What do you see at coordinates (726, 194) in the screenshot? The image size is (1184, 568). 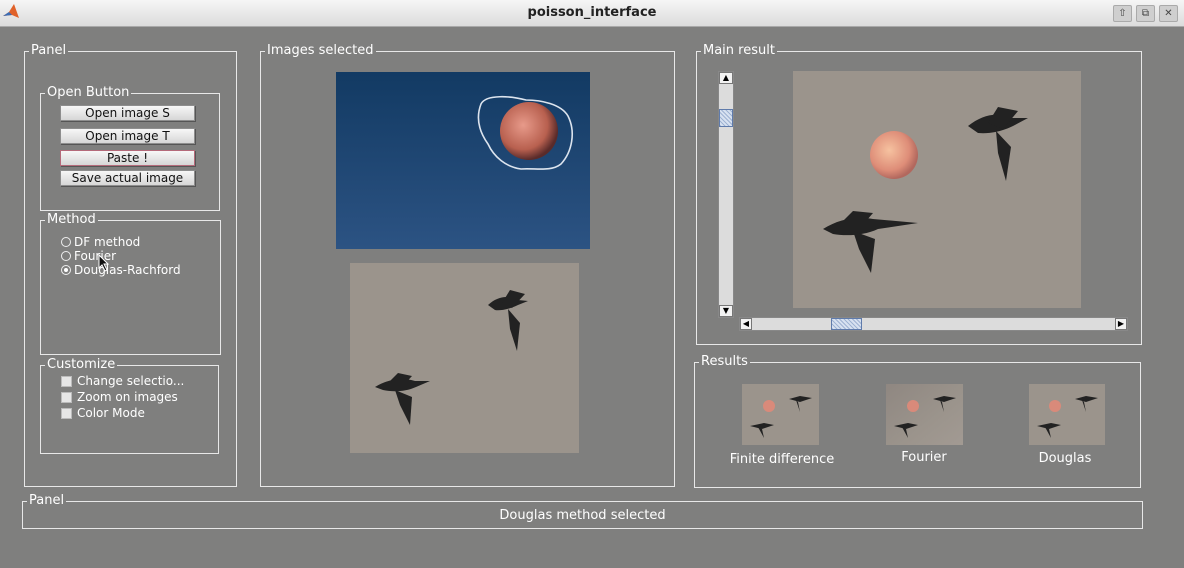 I see `vertical-scrollbar: ▲ ▼` at bounding box center [726, 194].